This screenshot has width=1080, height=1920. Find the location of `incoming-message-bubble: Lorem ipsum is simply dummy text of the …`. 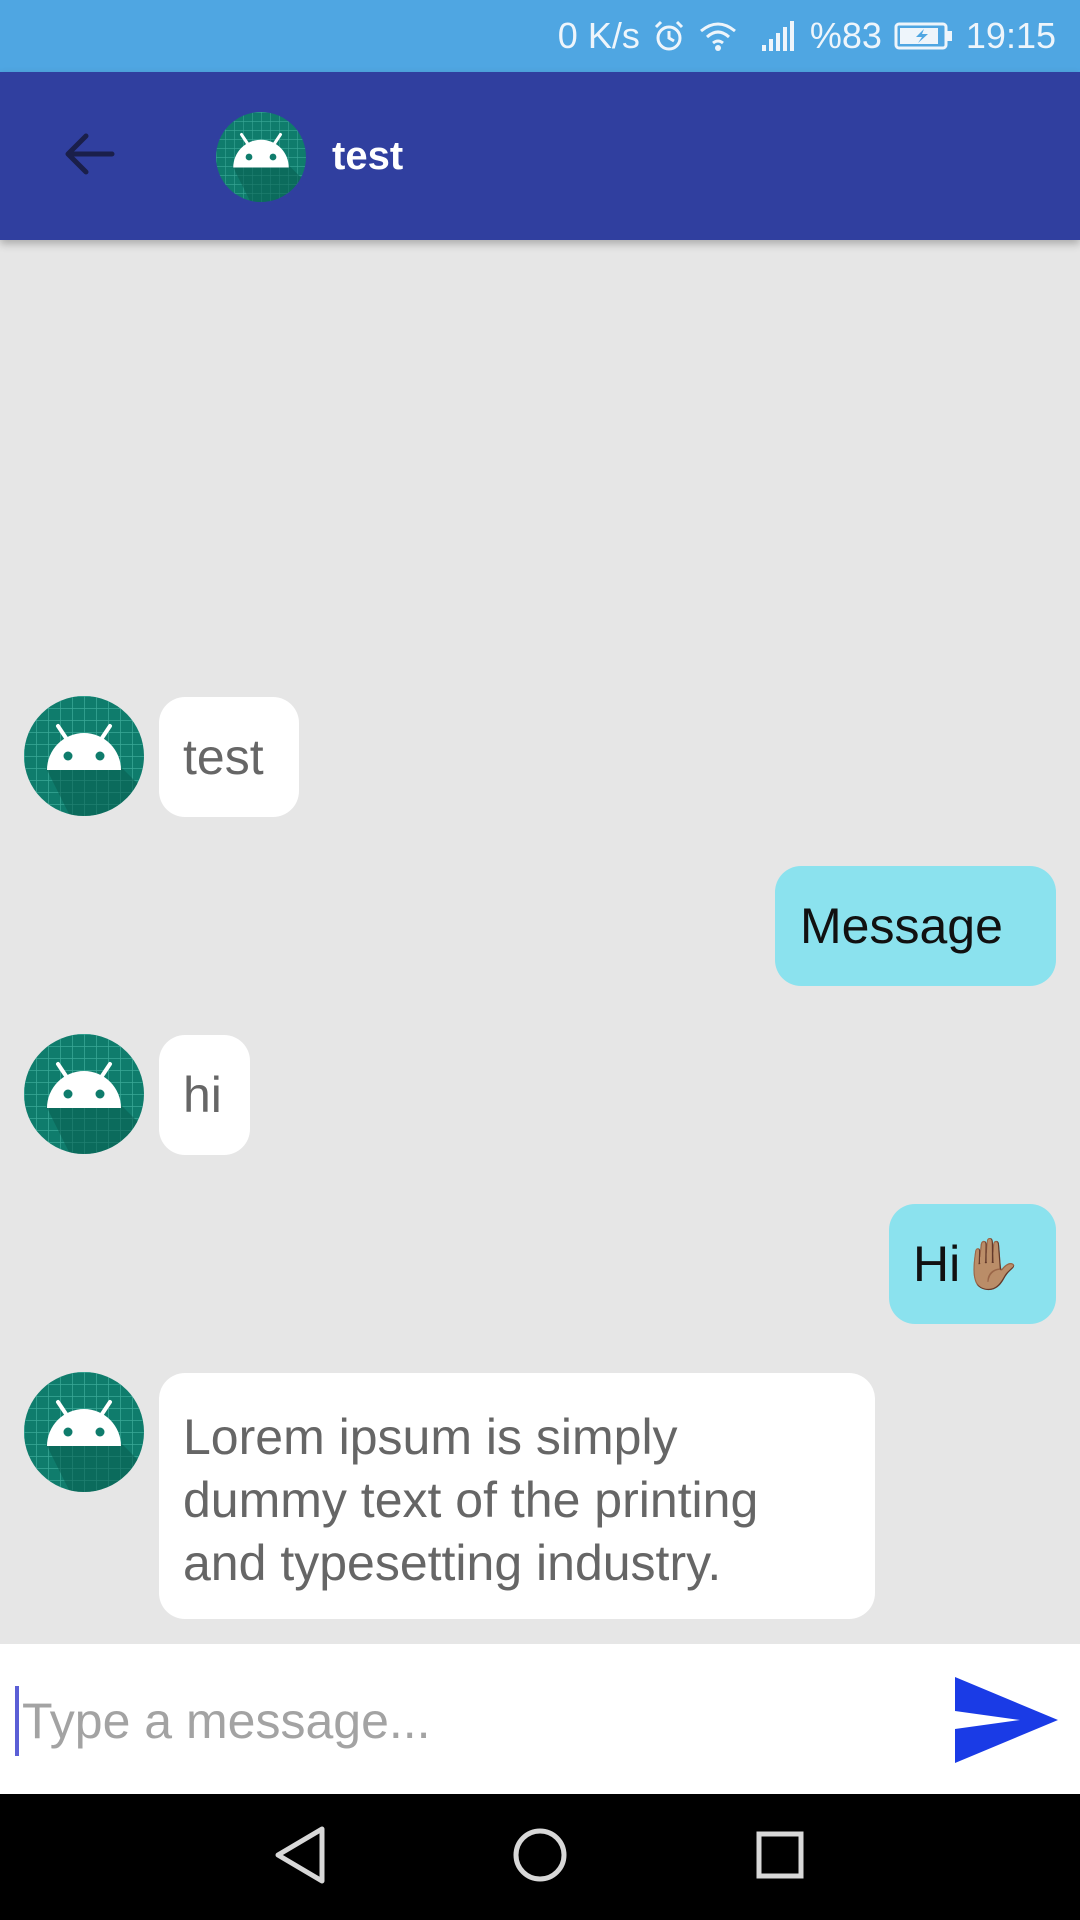

incoming-message-bubble: Lorem ipsum is simply dummy text of the … is located at coordinates (517, 1496).